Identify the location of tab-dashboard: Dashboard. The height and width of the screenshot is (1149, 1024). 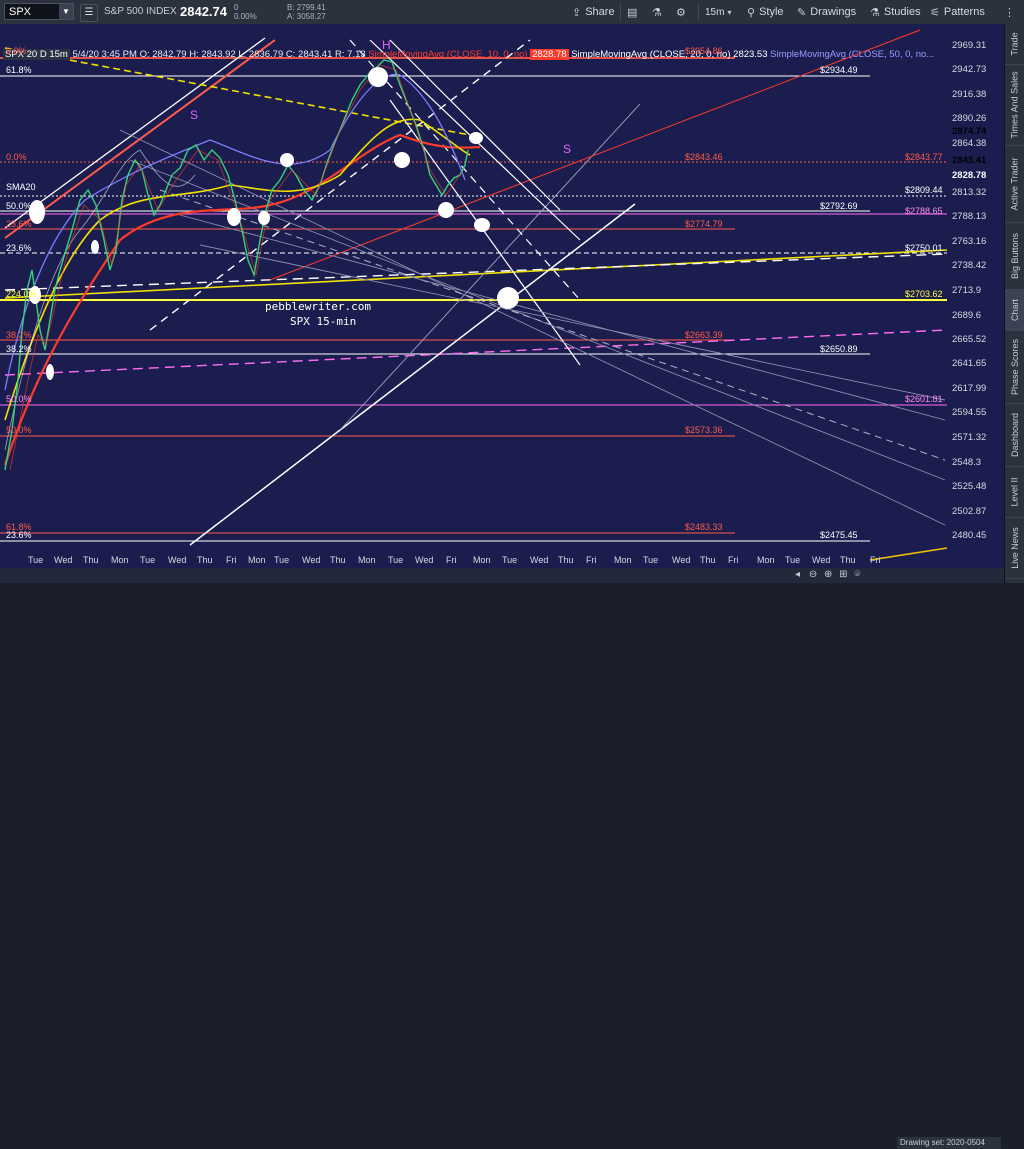
(1014, 435).